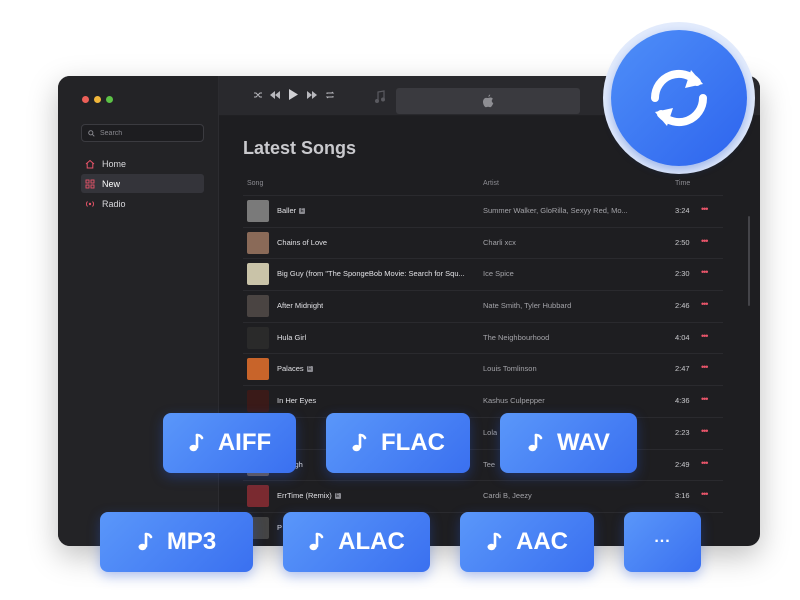 The image size is (800, 600). Describe the element at coordinates (90, 163) in the screenshot. I see `home-icon` at that location.